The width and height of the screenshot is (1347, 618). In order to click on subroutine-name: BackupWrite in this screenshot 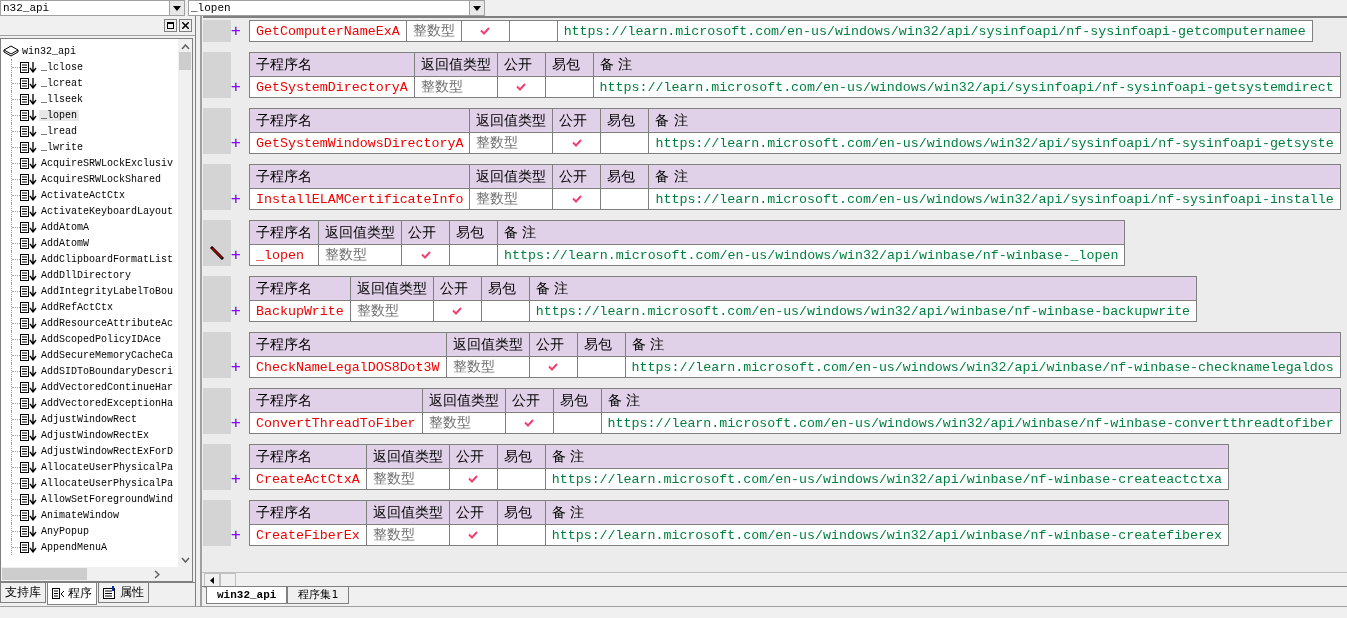, I will do `click(300, 311)`.